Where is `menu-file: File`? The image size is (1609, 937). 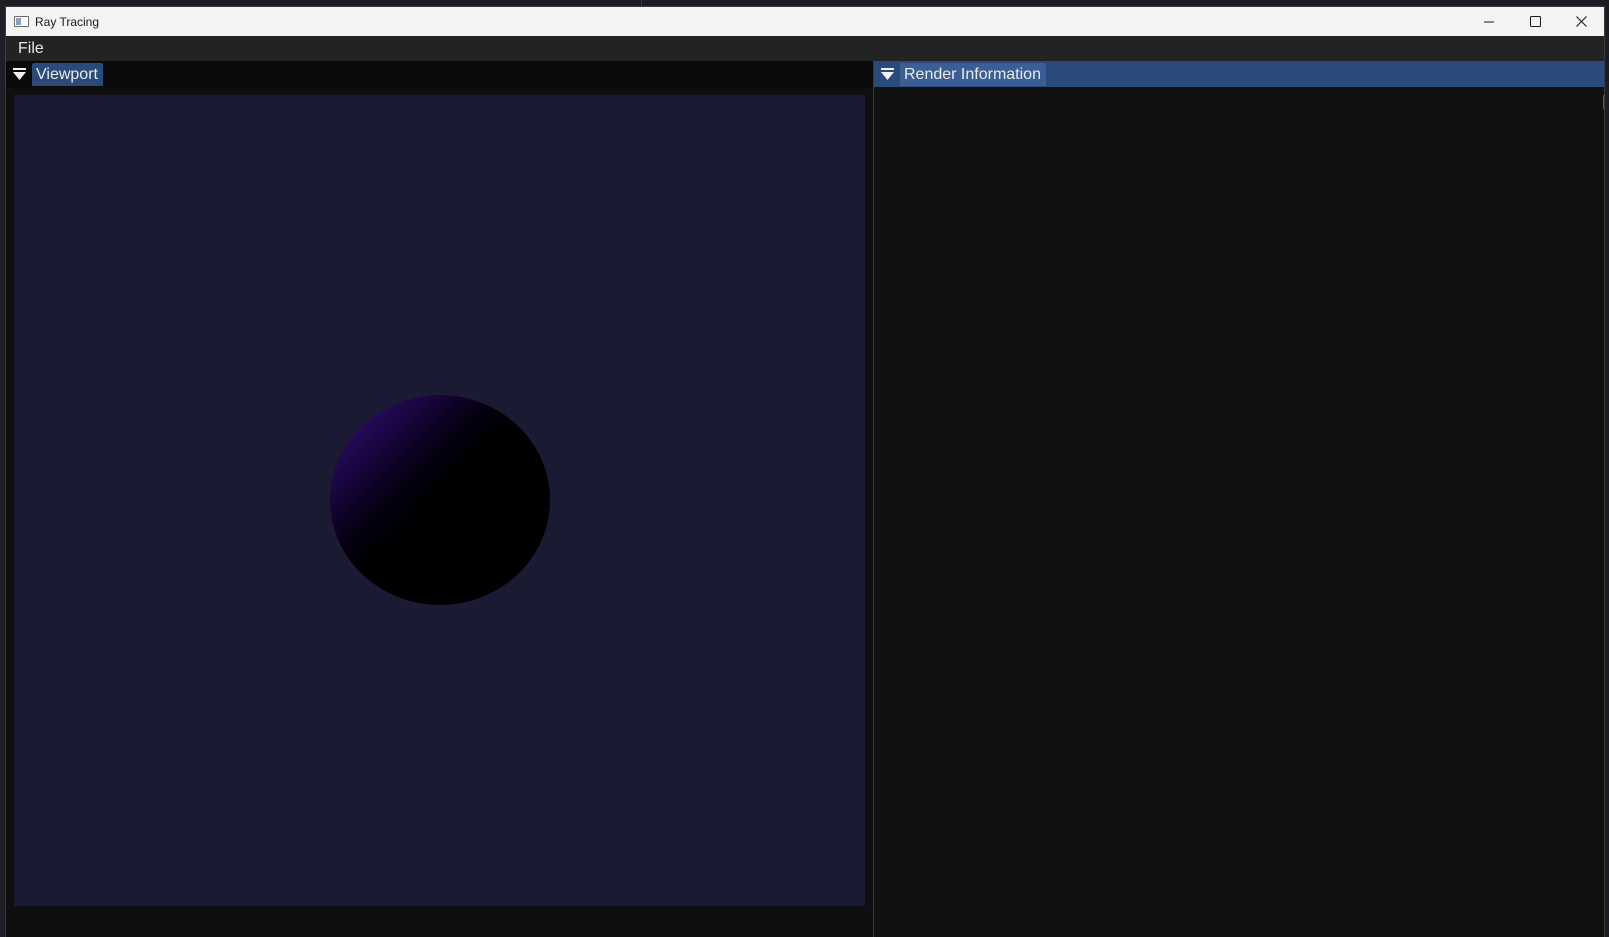 menu-file: File is located at coordinates (31, 49).